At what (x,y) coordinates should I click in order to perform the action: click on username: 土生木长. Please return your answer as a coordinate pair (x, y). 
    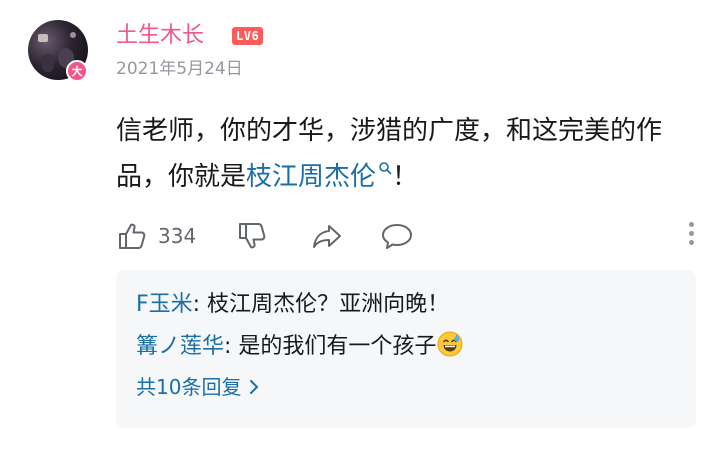
    Looking at the image, I should click on (160, 36).